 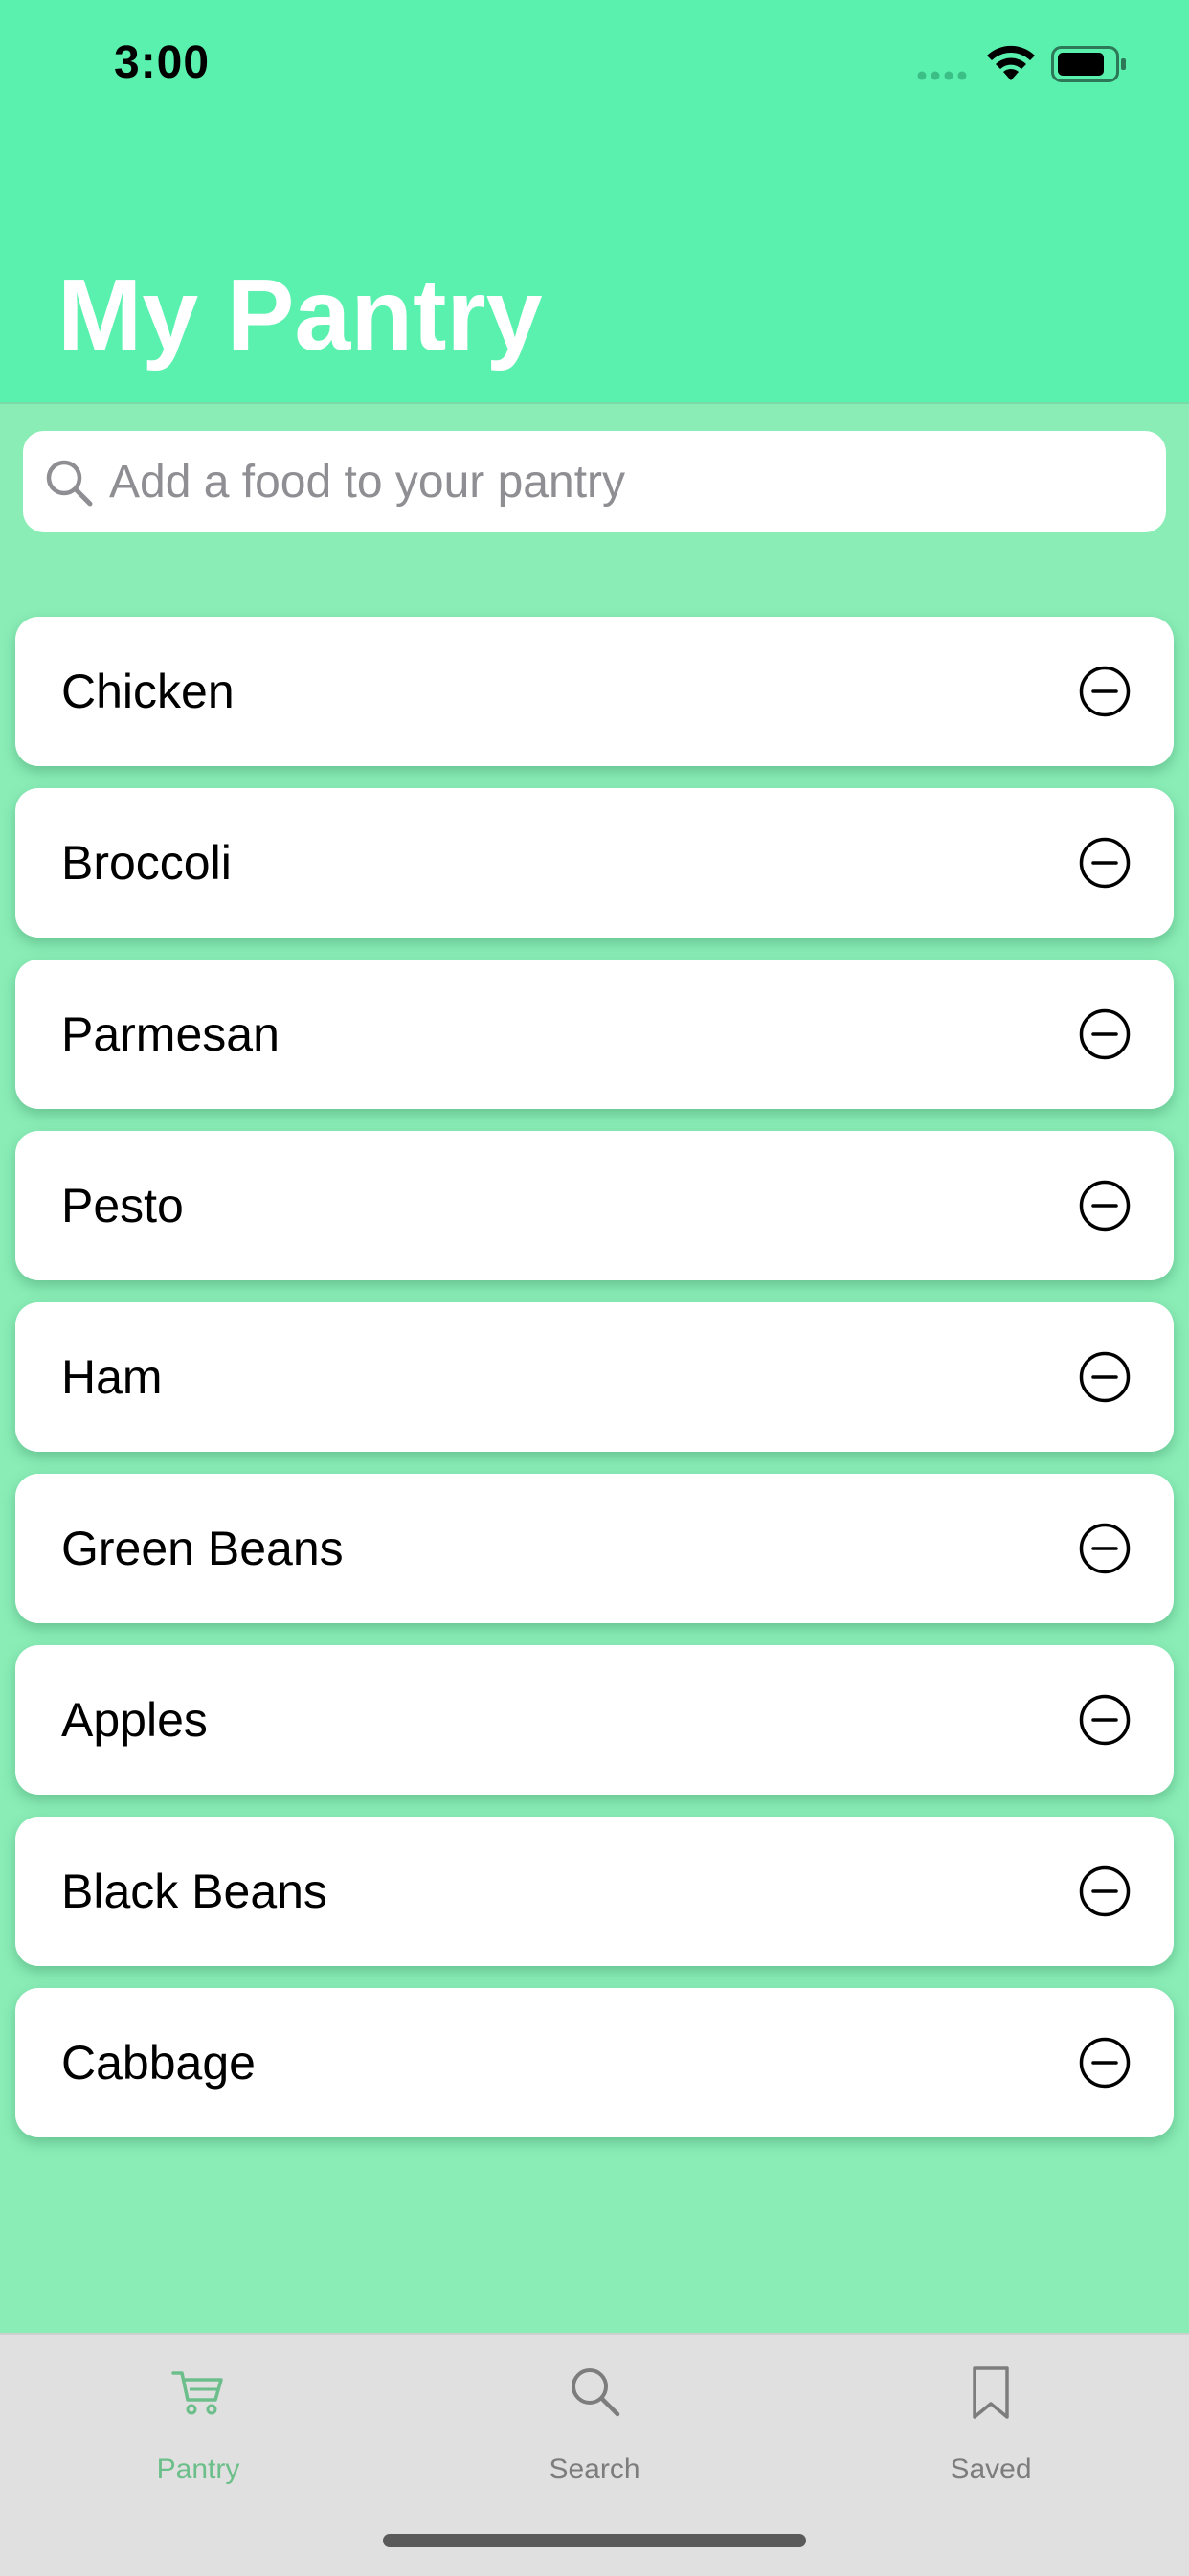 What do you see at coordinates (122, 1205) in the screenshot?
I see `pantry-item-label: Pesto` at bounding box center [122, 1205].